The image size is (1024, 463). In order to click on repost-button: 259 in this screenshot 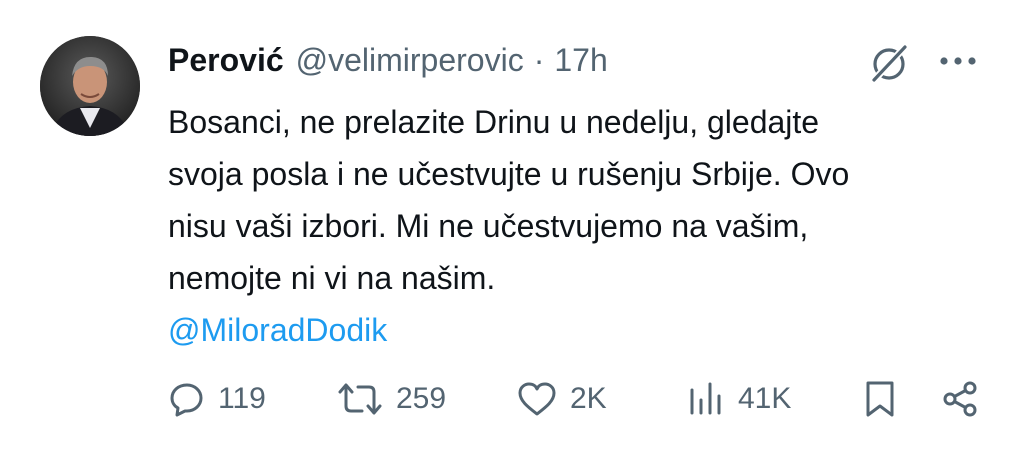, I will do `click(391, 399)`.